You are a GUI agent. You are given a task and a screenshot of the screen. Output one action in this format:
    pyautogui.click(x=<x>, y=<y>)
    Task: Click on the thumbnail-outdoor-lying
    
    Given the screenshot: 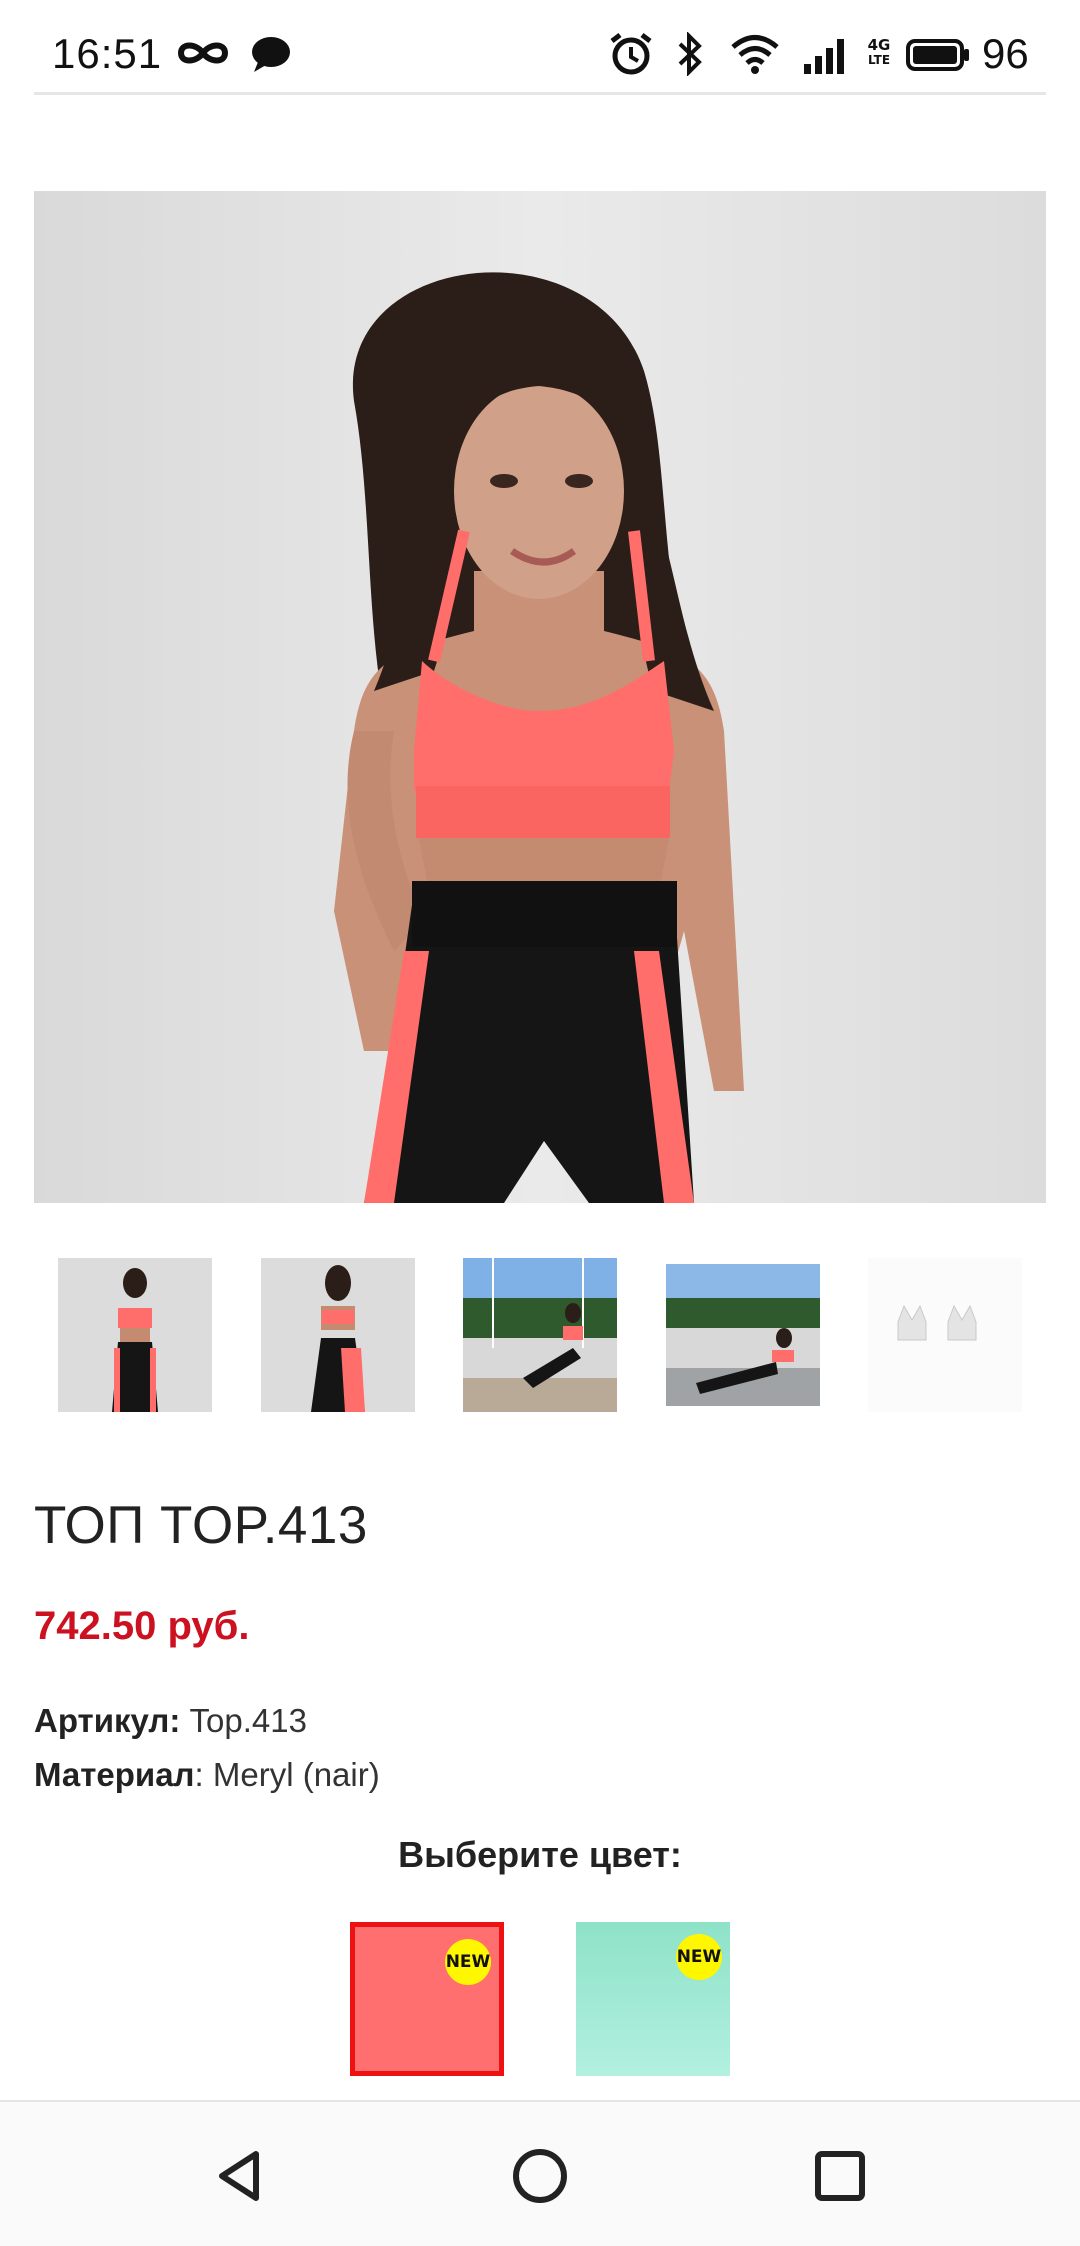 What is the action you would take?
    pyautogui.click(x=743, y=1335)
    